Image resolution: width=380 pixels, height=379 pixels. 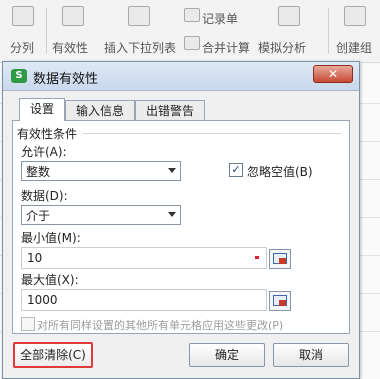 What do you see at coordinates (220, 19) in the screenshot?
I see `ribbon-record-form-label: 记录单` at bounding box center [220, 19].